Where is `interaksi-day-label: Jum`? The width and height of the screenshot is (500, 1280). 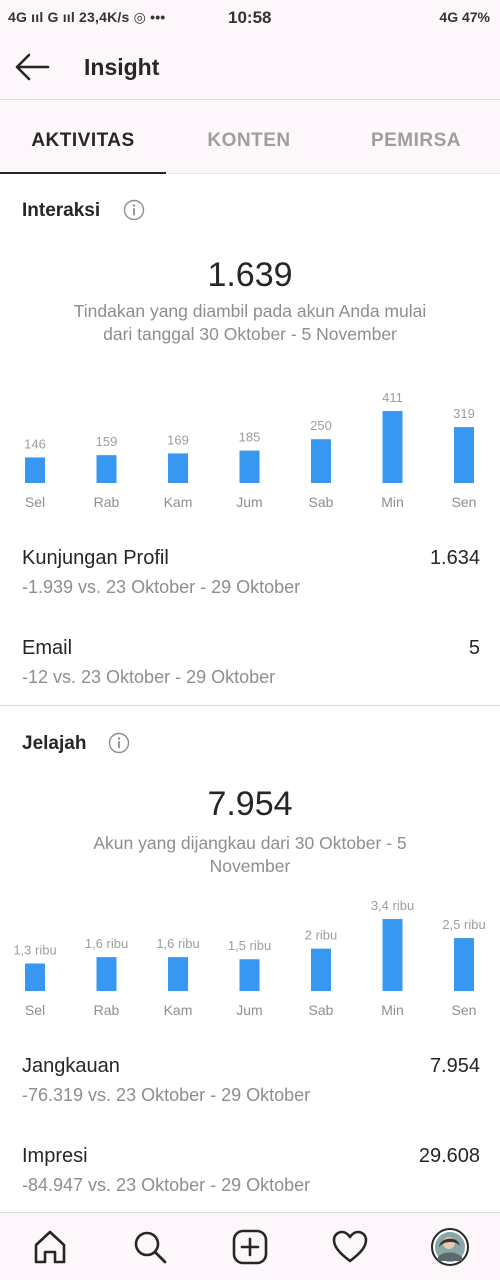 interaksi-day-label: Jum is located at coordinates (249, 502).